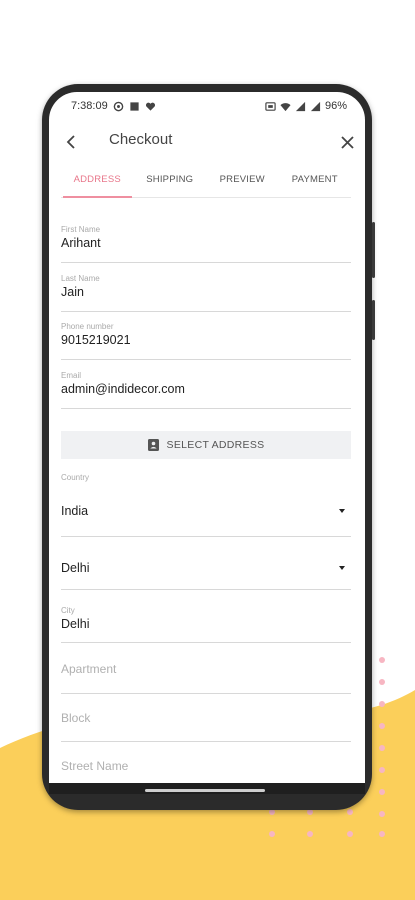 The image size is (415, 900). Describe the element at coordinates (206, 244) in the screenshot. I see `first-name-field: First Name Arihant` at that location.